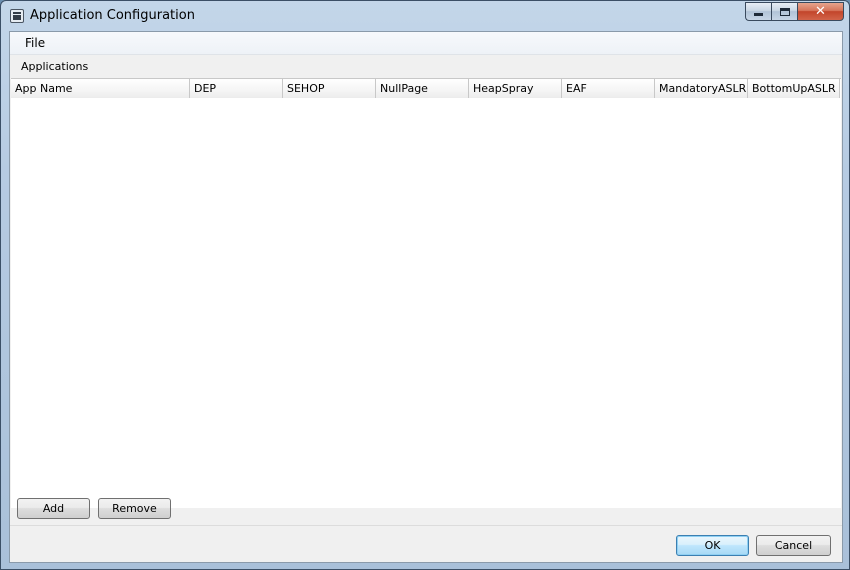  I want to click on column-header-app-name: App Name, so click(100, 88).